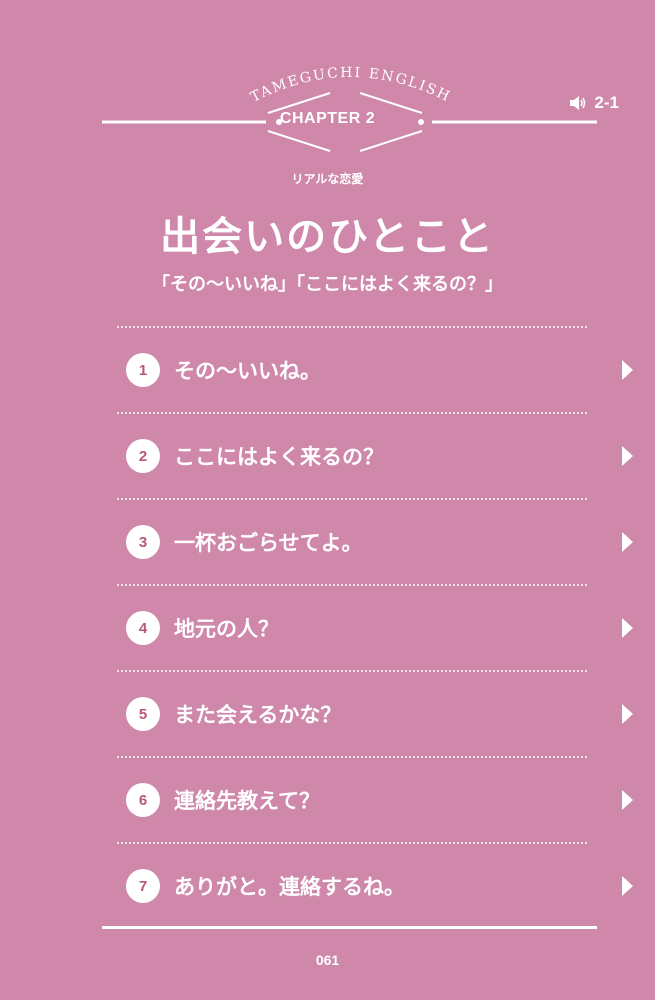 The height and width of the screenshot is (1000, 655). What do you see at coordinates (143, 886) in the screenshot?
I see `number-badge: 7` at bounding box center [143, 886].